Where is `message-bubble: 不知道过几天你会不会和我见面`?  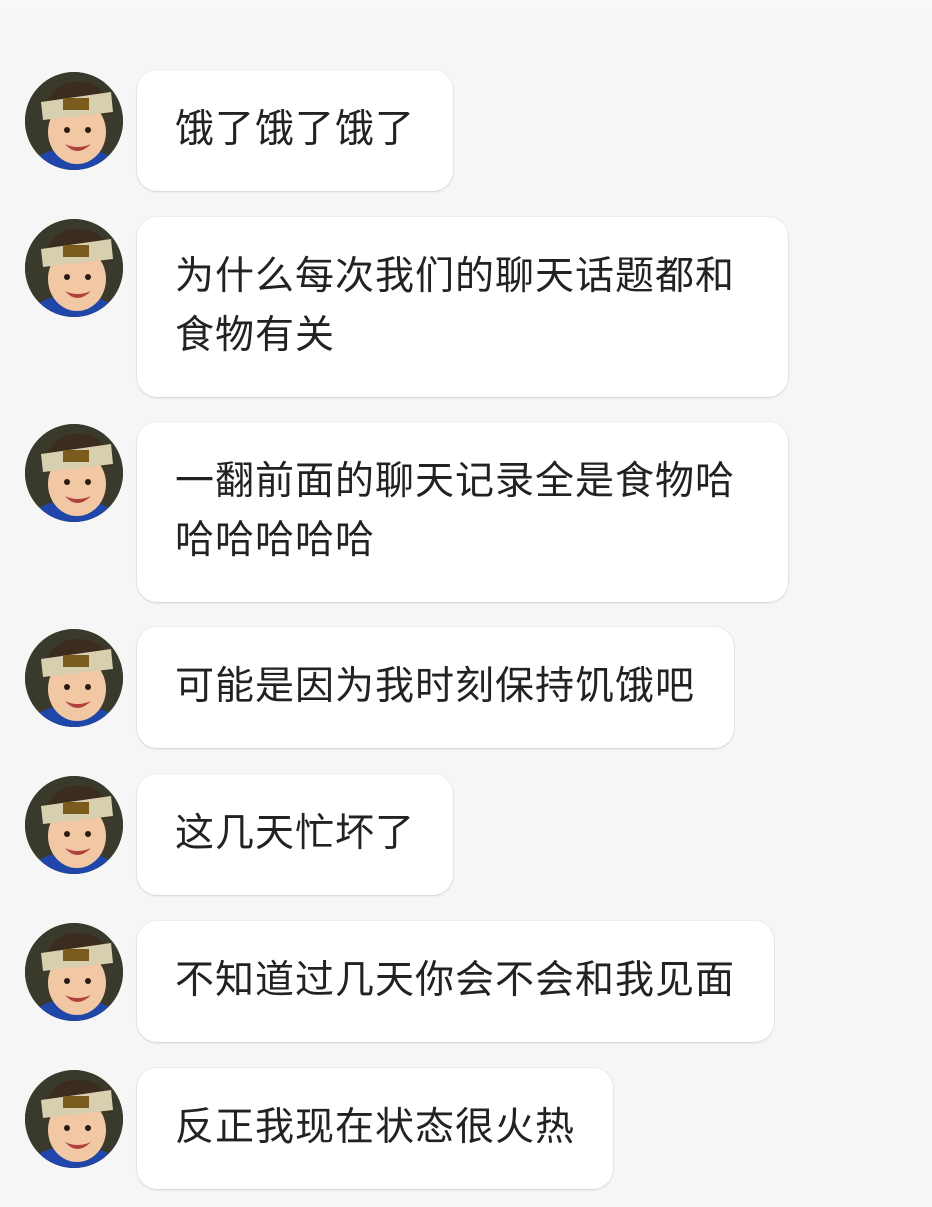 message-bubble: 不知道过几天你会不会和我见面 is located at coordinates (455, 981).